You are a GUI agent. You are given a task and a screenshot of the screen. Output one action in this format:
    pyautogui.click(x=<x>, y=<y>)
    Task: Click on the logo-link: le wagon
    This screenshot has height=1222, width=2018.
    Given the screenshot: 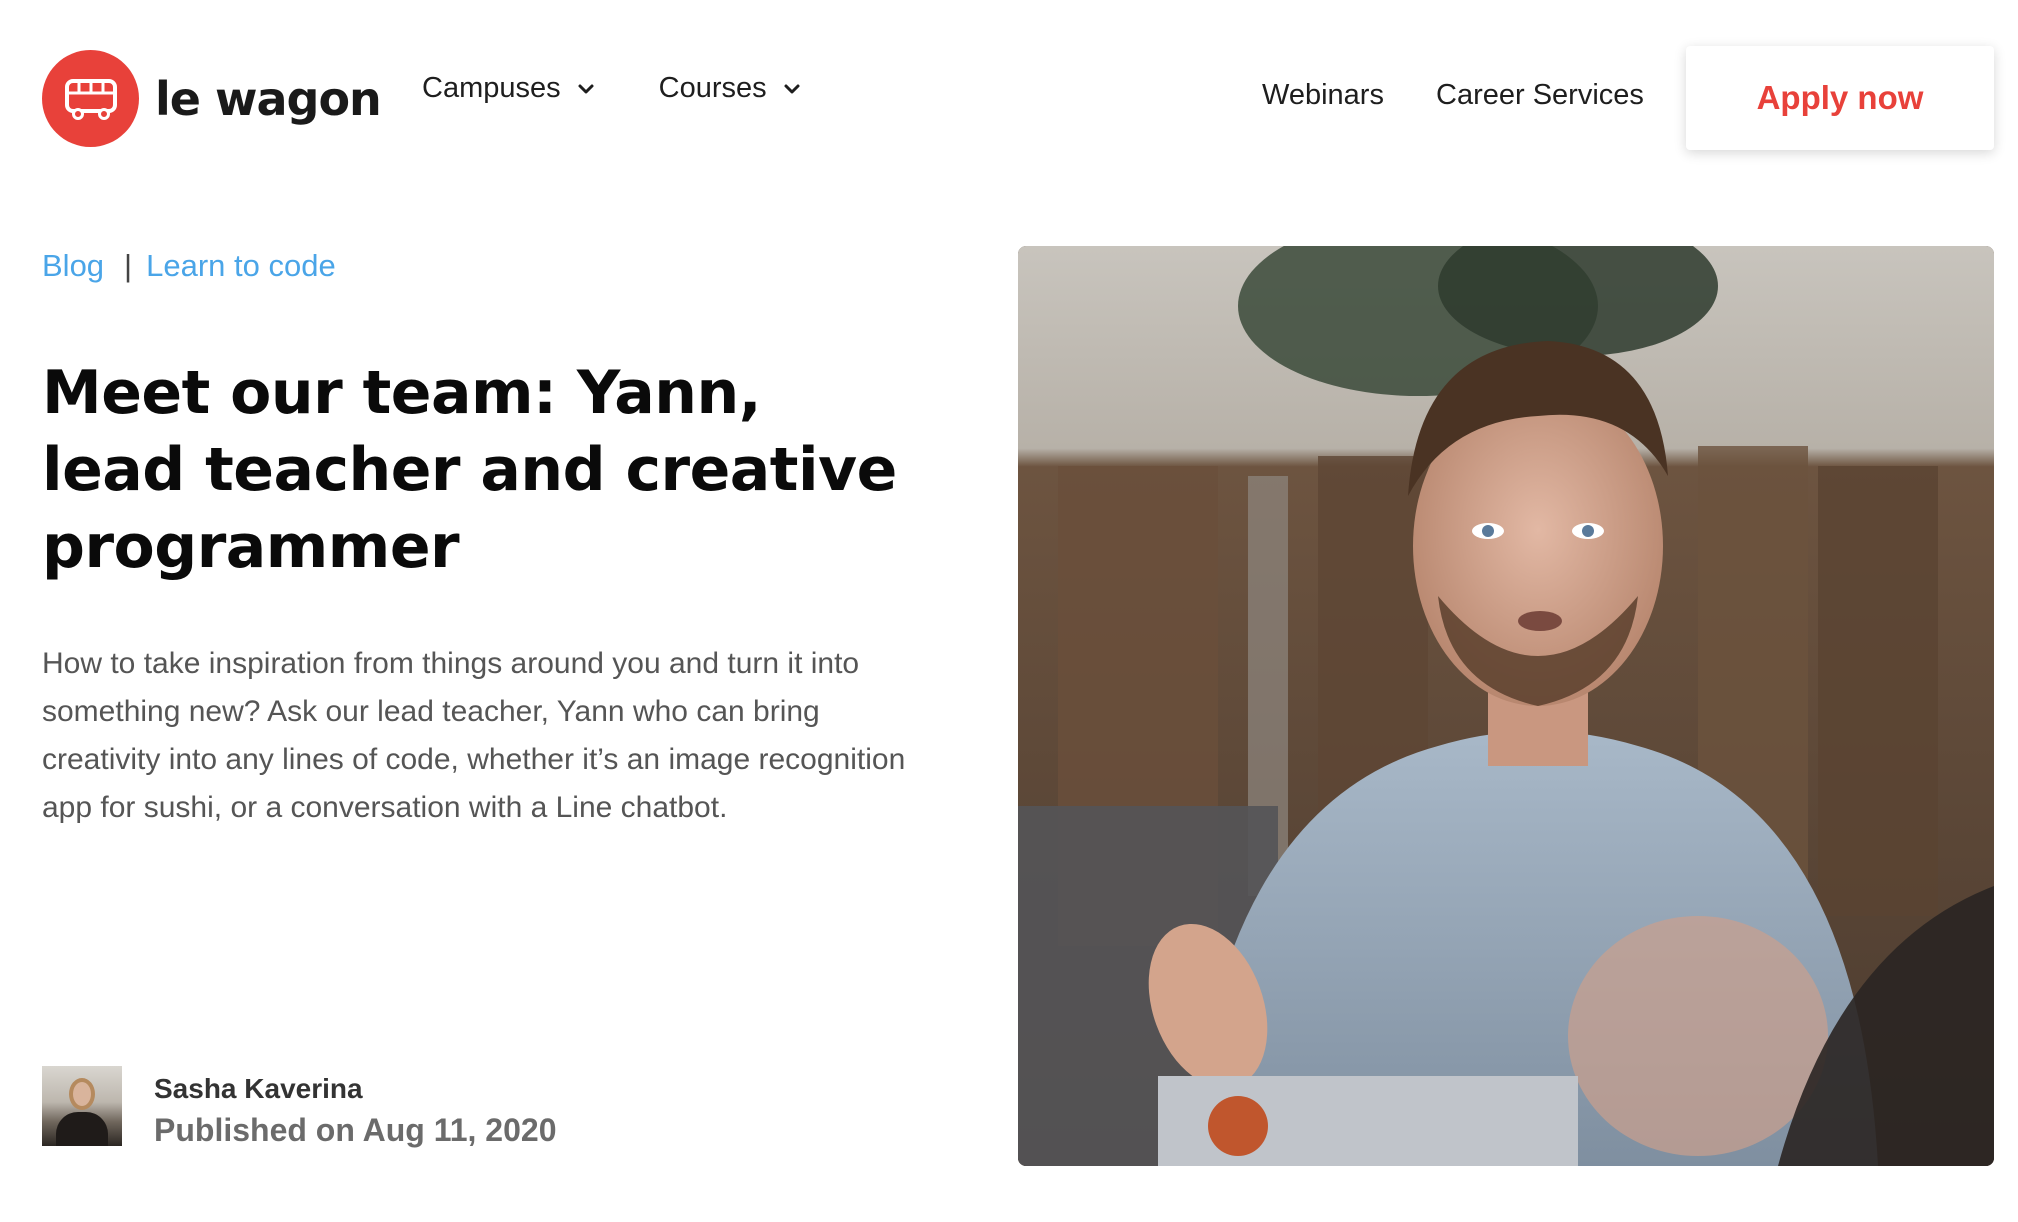 What is the action you would take?
    pyautogui.click(x=212, y=98)
    